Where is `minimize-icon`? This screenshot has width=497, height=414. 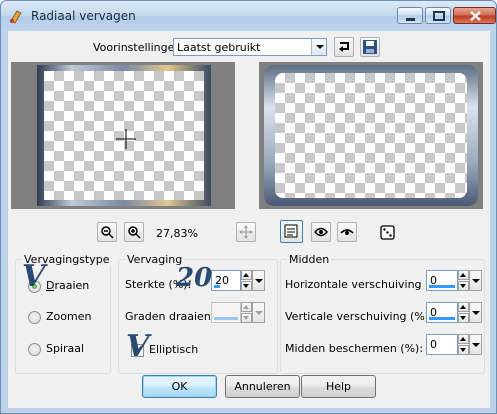 minimize-icon is located at coordinates (410, 19).